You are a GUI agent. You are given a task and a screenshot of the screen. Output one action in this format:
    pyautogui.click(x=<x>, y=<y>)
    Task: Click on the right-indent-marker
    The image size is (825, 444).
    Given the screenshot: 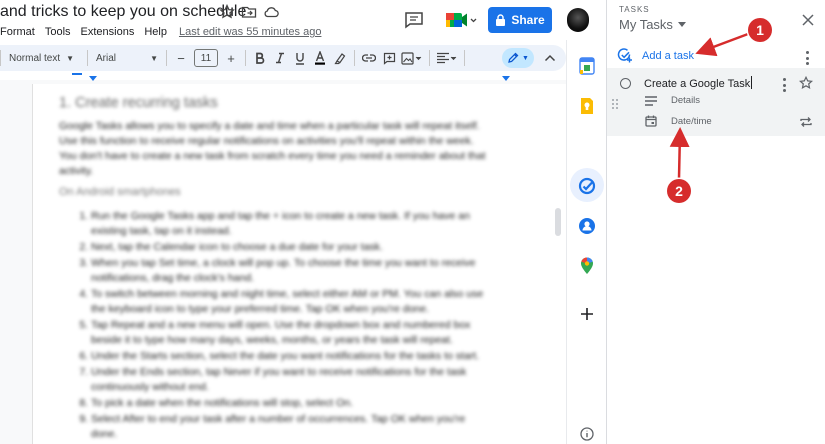 What is the action you would take?
    pyautogui.click(x=506, y=78)
    